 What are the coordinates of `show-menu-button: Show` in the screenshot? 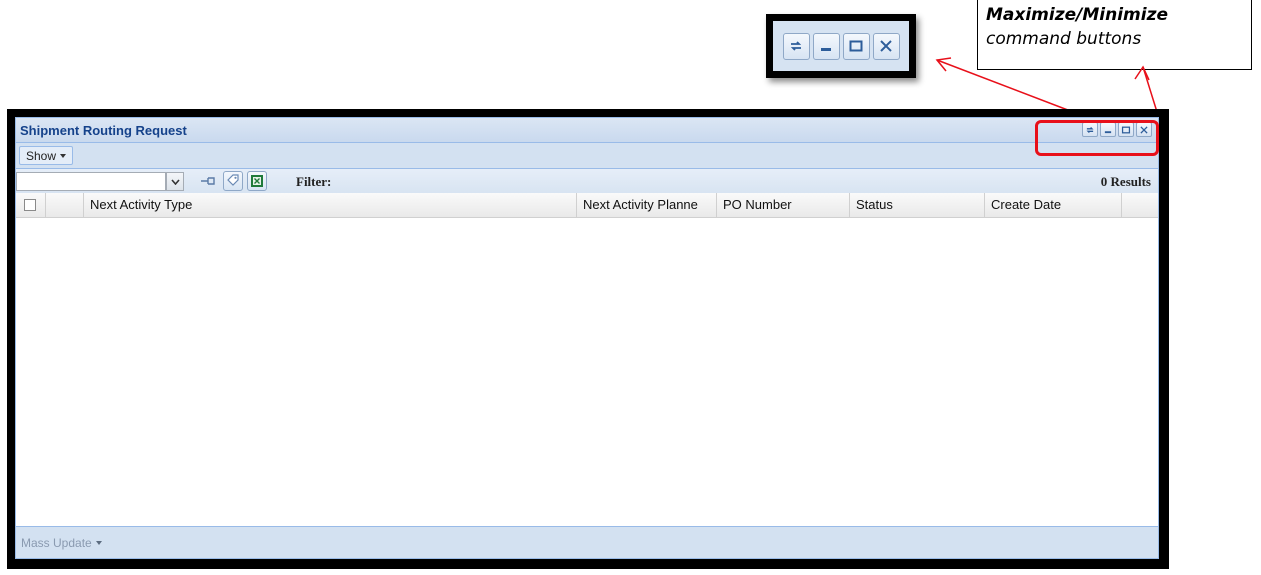 It's located at (46, 155).